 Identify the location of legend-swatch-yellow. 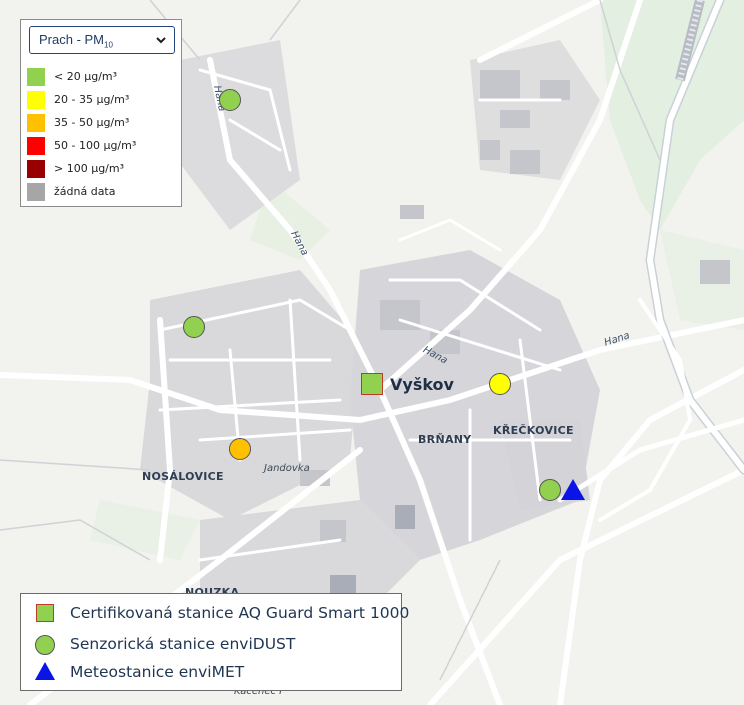
(36, 100).